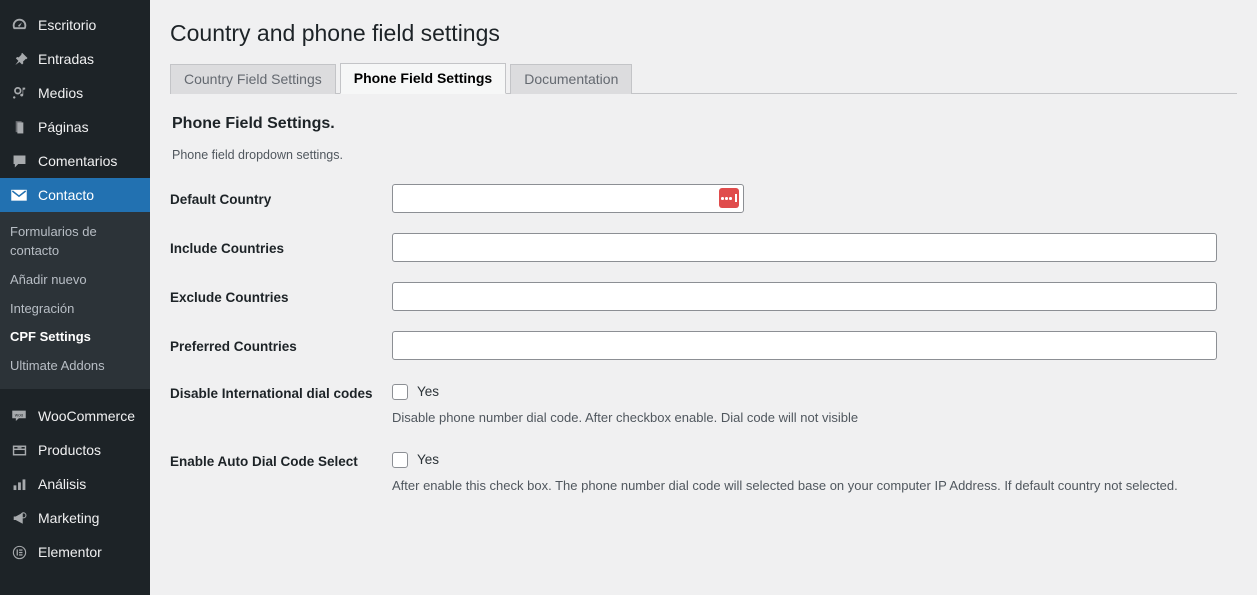 The width and height of the screenshot is (1257, 595). What do you see at coordinates (19, 93) in the screenshot?
I see `media-icon` at bounding box center [19, 93].